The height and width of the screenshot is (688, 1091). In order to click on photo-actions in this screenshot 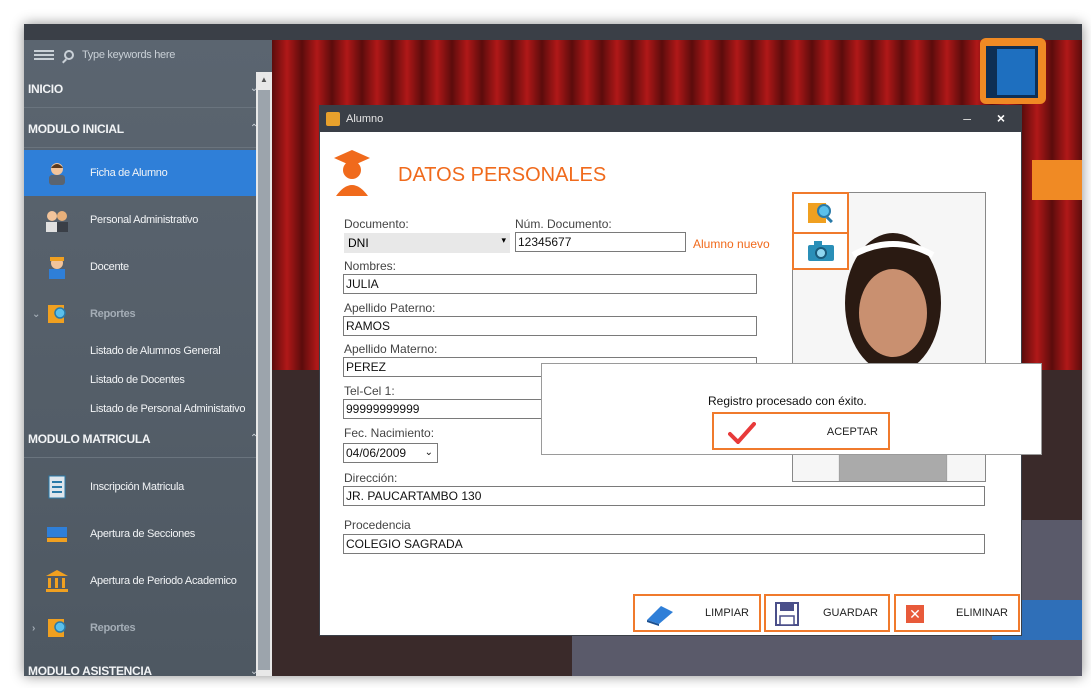, I will do `click(820, 231)`.